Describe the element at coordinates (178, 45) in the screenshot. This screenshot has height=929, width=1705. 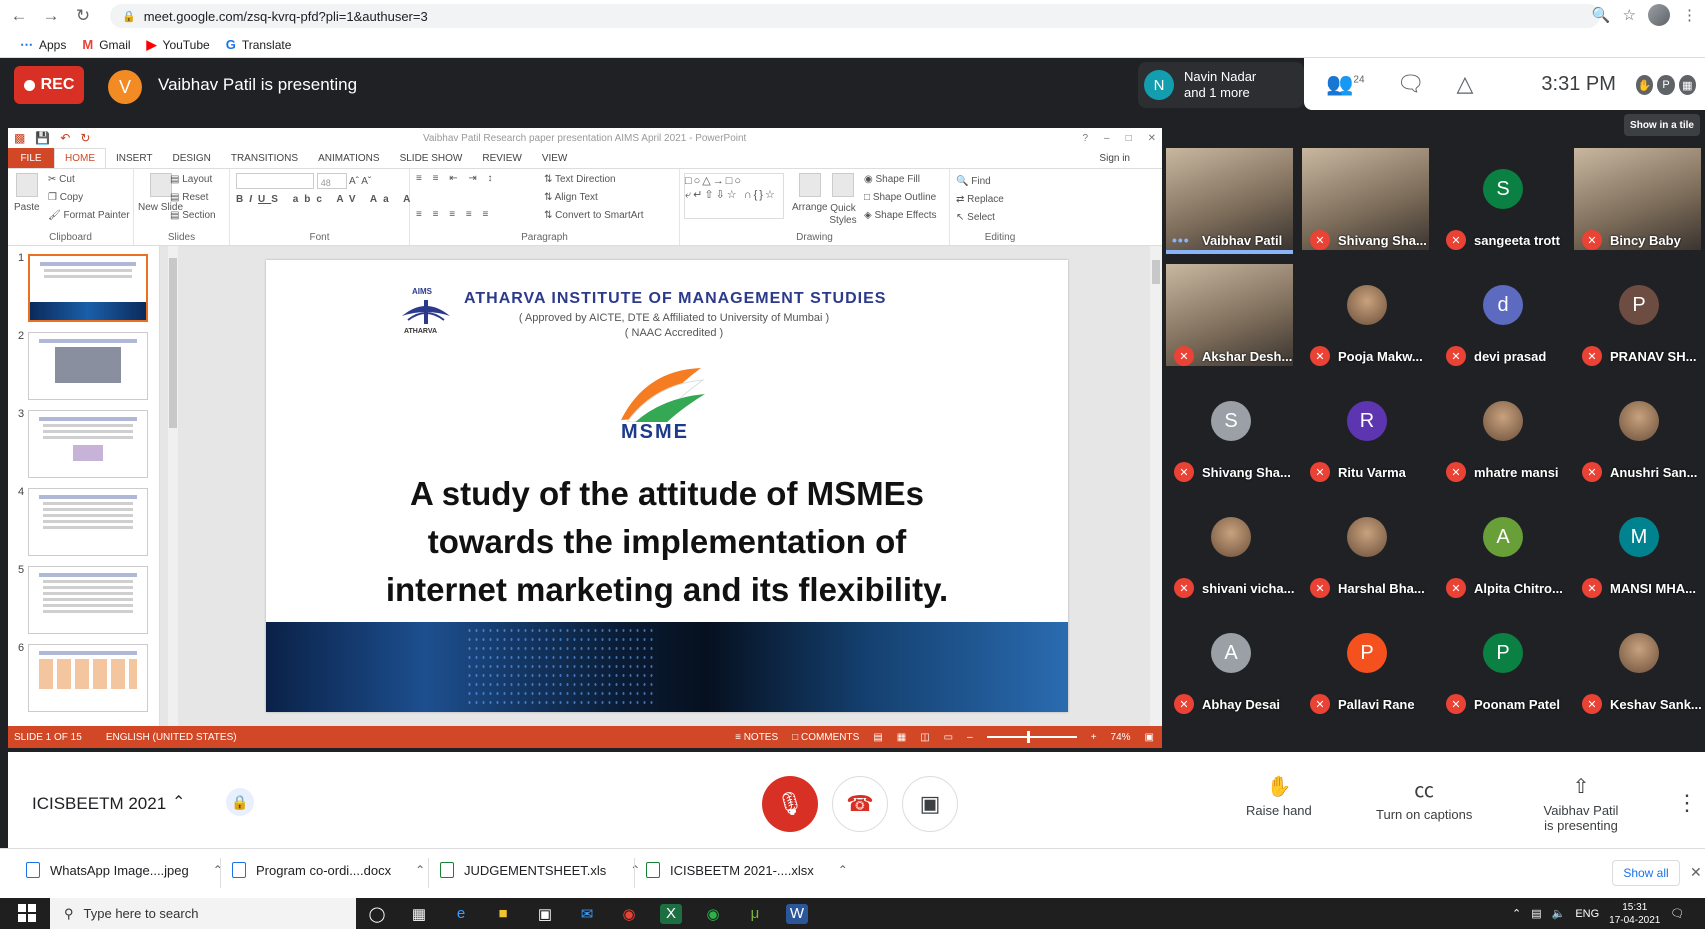
I see `bookmark-youtube: ▶ YouTube` at that location.